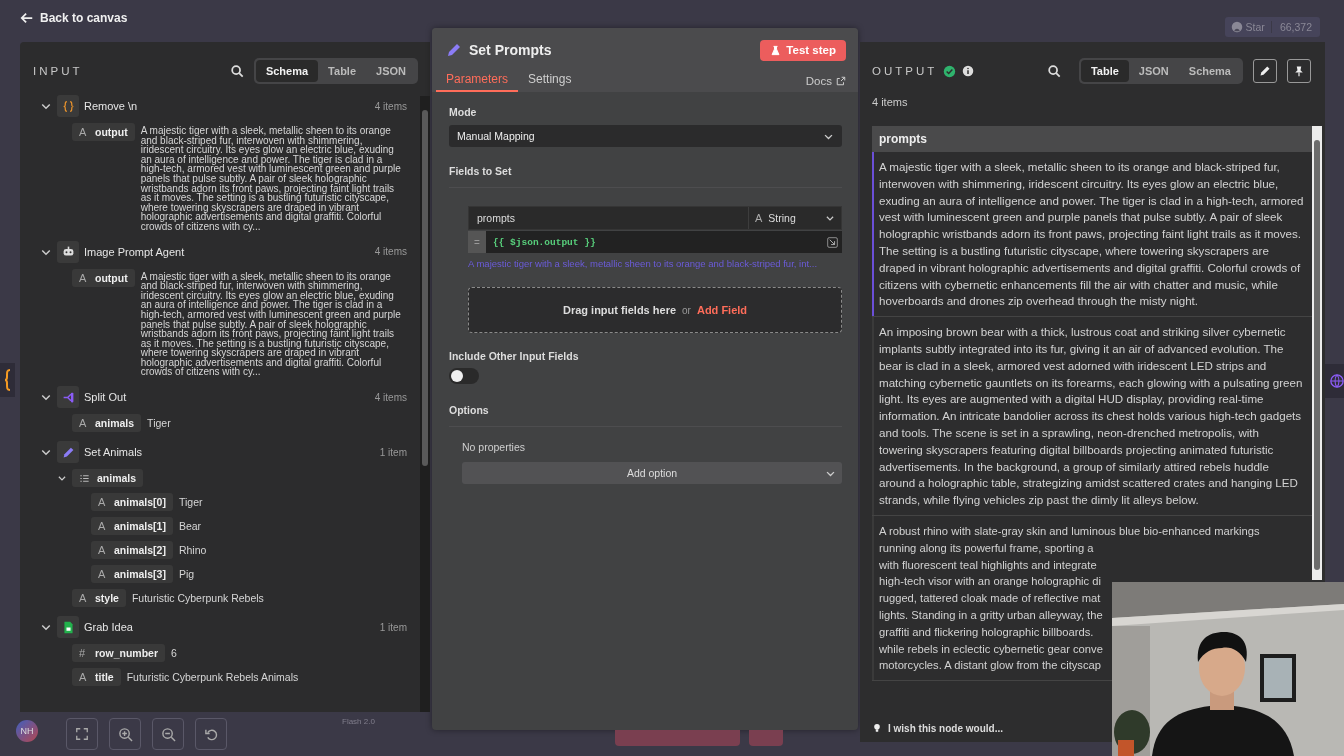 The image size is (1344, 756). What do you see at coordinates (990, 666) in the screenshot?
I see `cell-text-line: motorcycles. A distant glow from the cityscap` at bounding box center [990, 666].